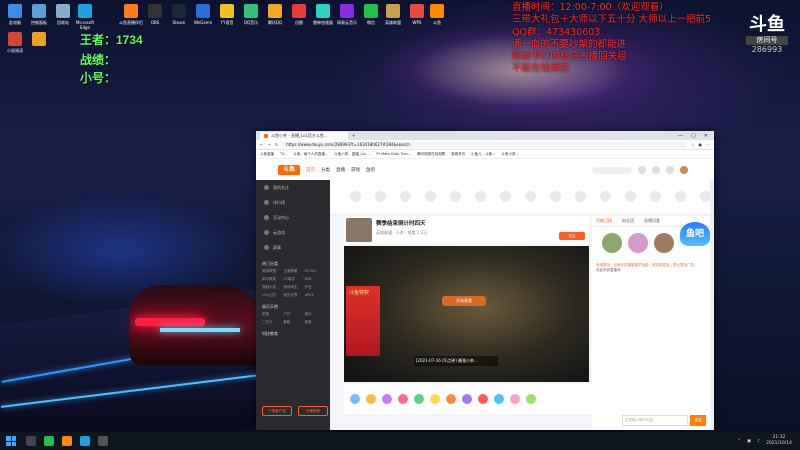  Describe the element at coordinates (289, 170) in the screenshot. I see `site-logo: 斗鱼` at that location.